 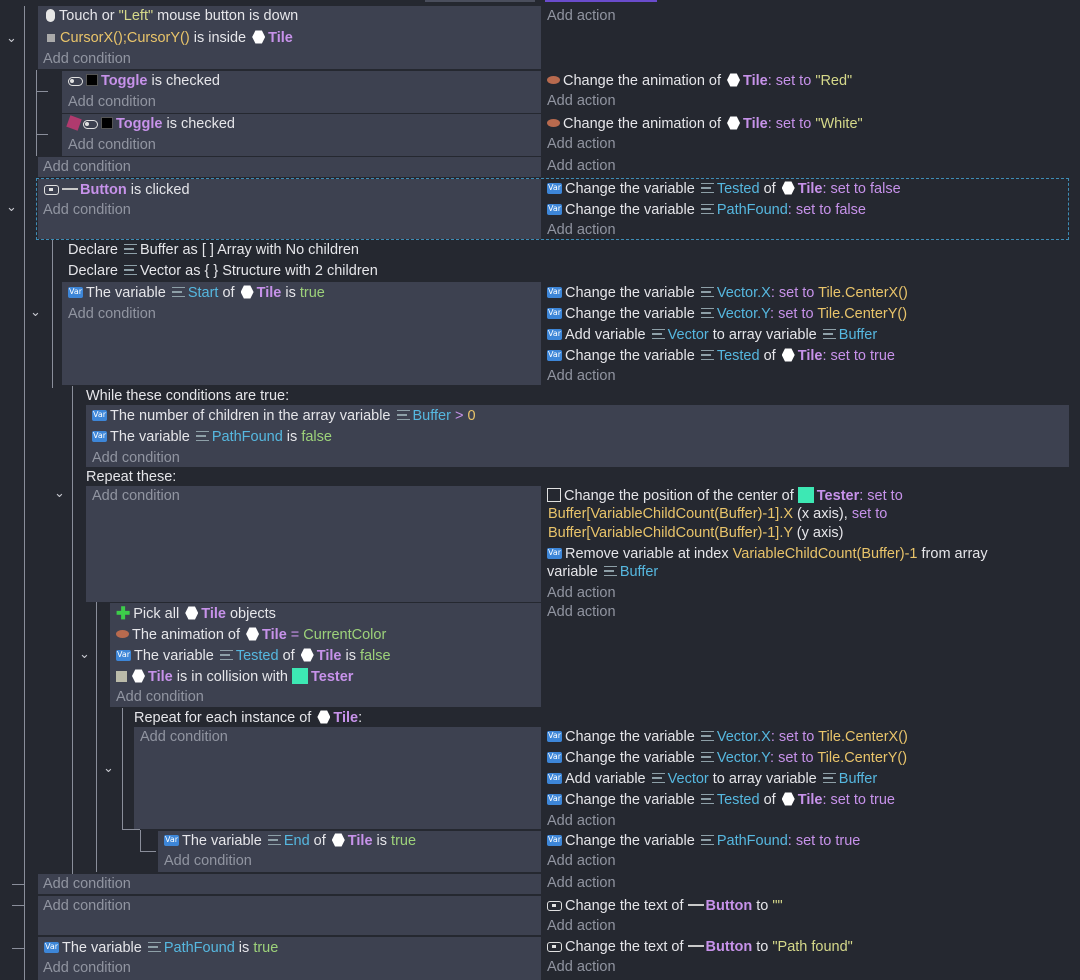 What do you see at coordinates (196, 293) in the screenshot?
I see `condition-start-true: The variable Start of Tile is true` at bounding box center [196, 293].